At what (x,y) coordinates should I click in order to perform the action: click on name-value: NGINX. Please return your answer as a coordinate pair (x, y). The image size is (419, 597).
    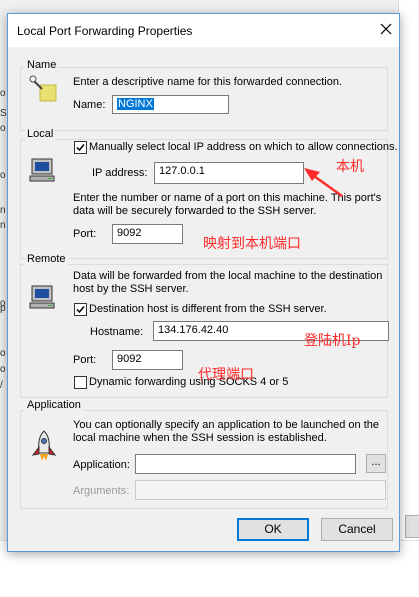
    Looking at the image, I should click on (135, 104).